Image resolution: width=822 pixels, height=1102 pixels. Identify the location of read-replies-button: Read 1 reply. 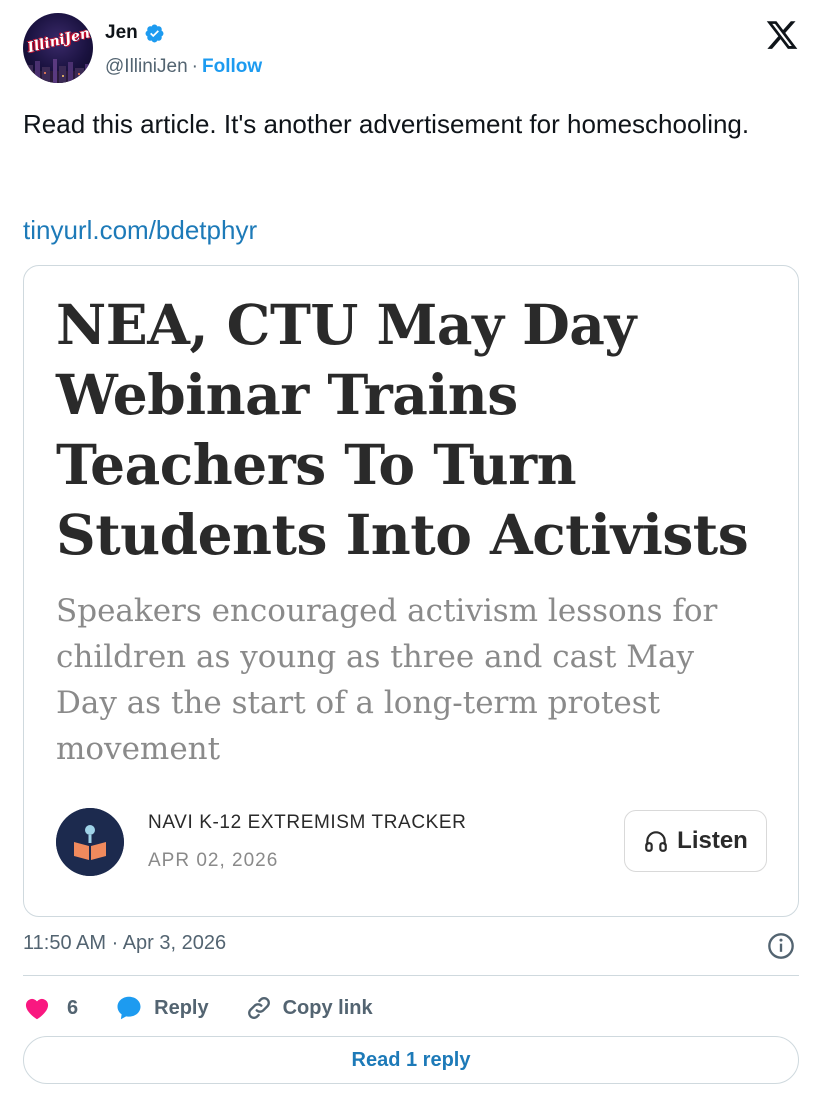
(411, 1060).